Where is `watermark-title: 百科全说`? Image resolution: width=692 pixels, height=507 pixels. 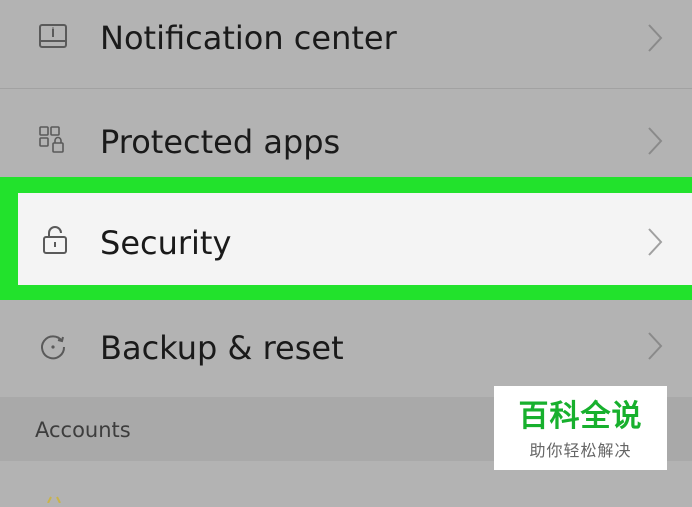
watermark-title: 百科全说 is located at coordinates (580, 416).